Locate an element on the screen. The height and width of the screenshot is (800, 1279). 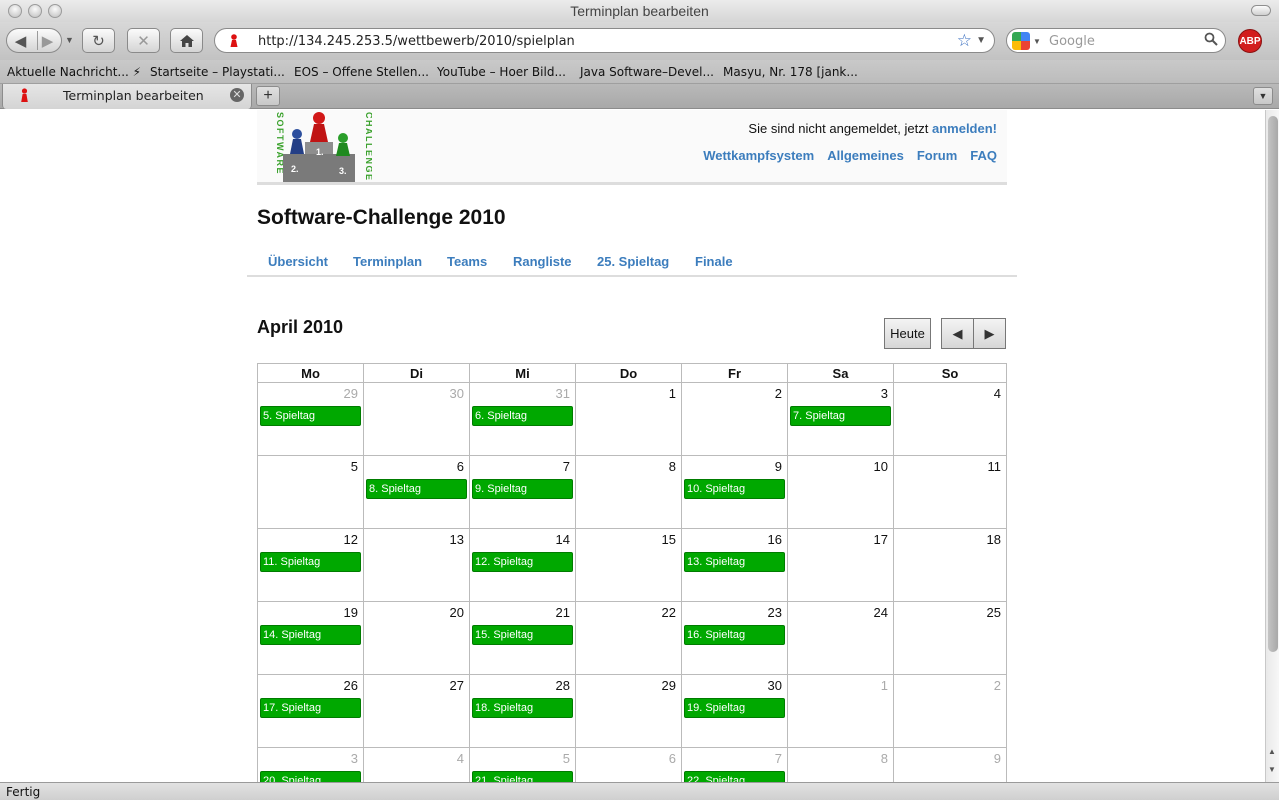
calendar-day-cell: 30 is located at coordinates (416, 419).